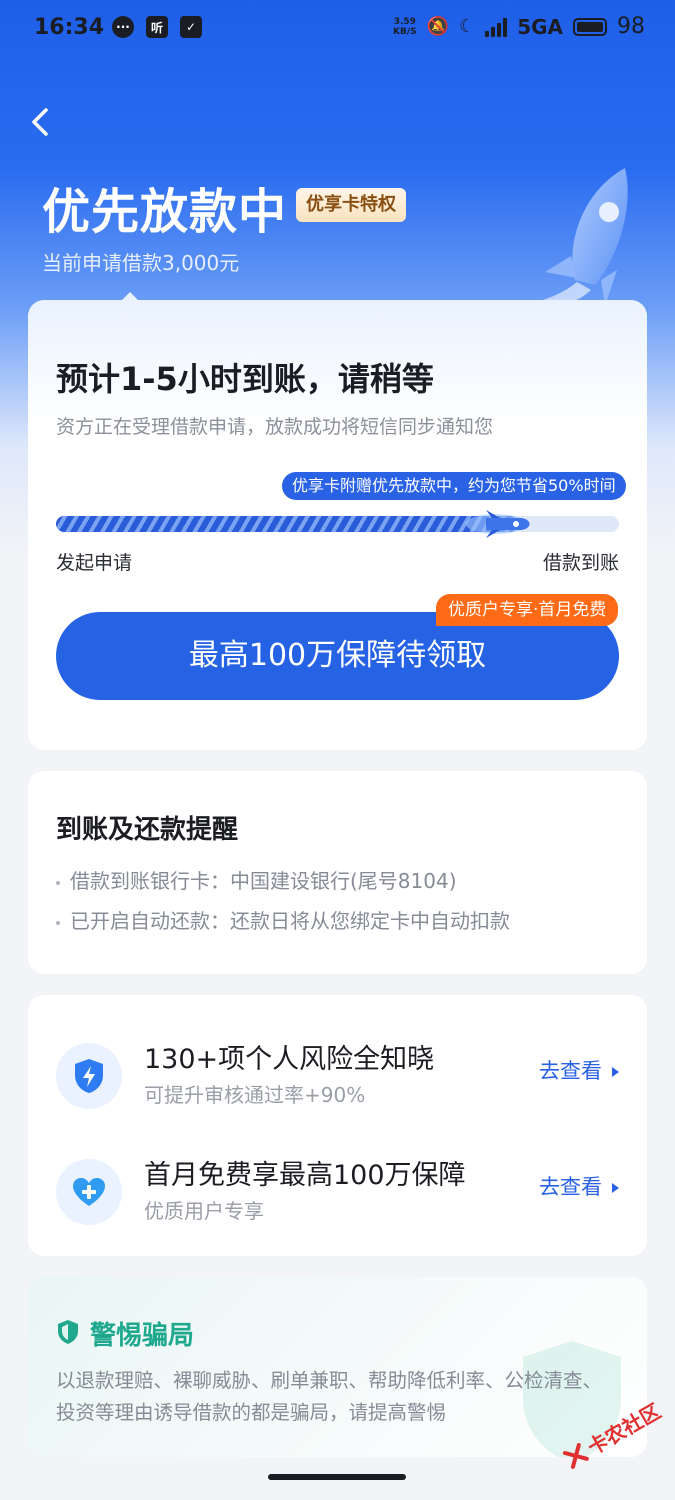  What do you see at coordinates (275, 427) in the screenshot?
I see `eta-description: 资方正在受理借款申请，放款成功将短信同步通知您` at bounding box center [275, 427].